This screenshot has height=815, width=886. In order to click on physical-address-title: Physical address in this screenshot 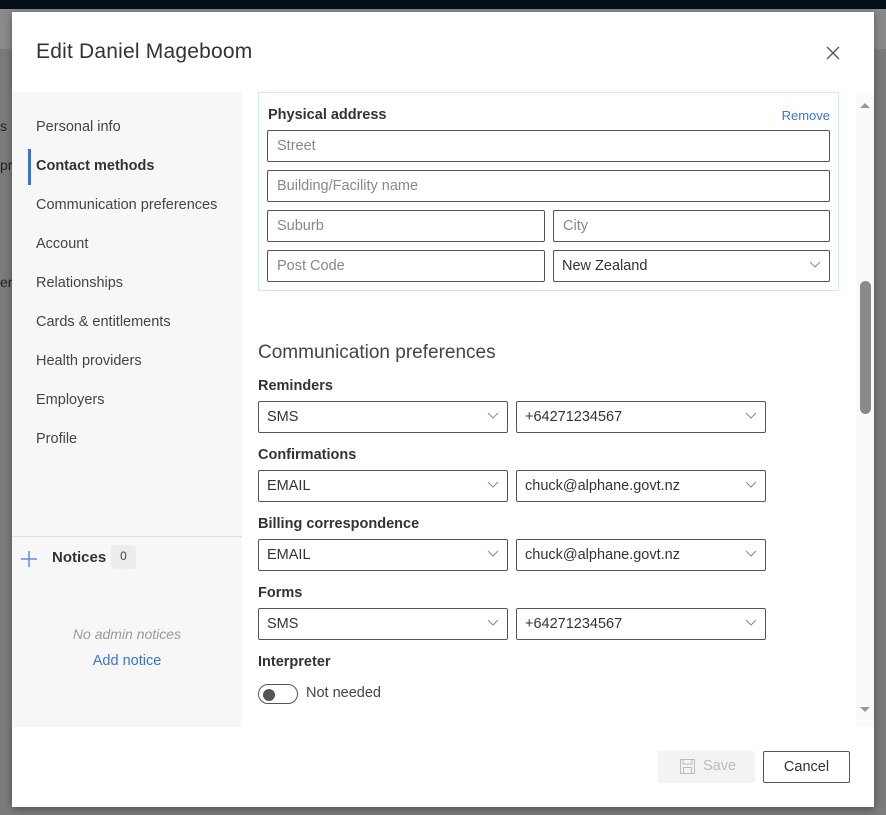, I will do `click(327, 115)`.